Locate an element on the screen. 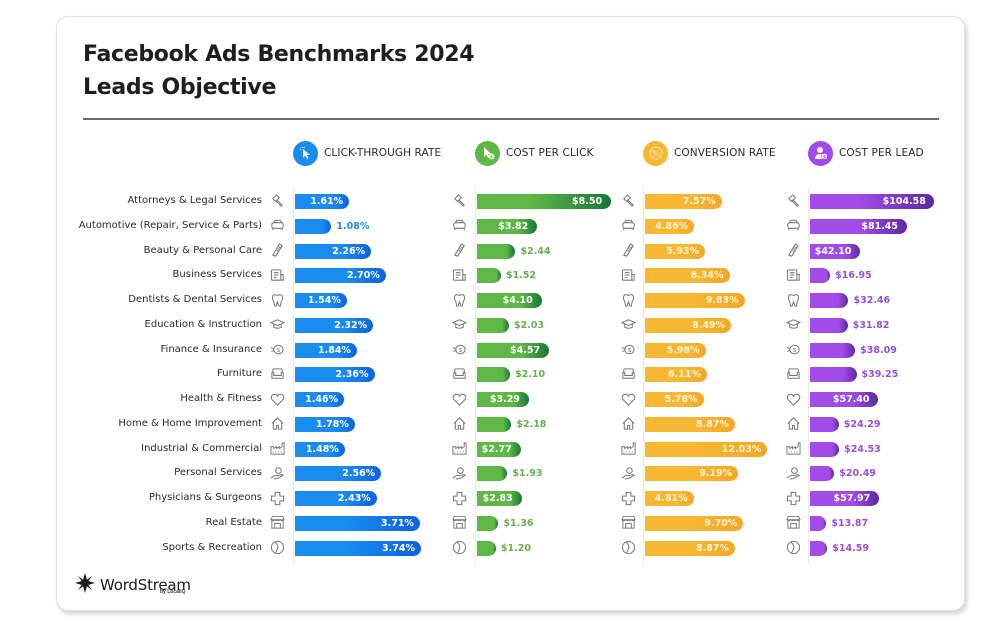 The width and height of the screenshot is (1000, 625). value-label-ctr: 1.48% is located at coordinates (322, 449).